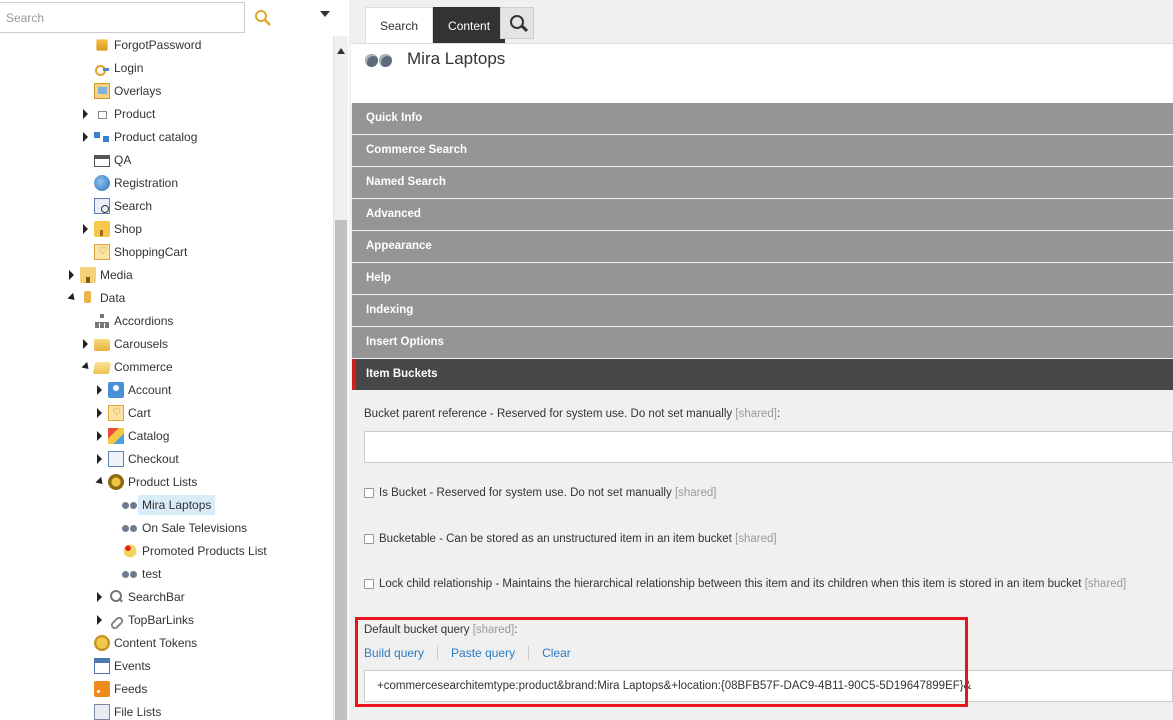 The image size is (1173, 720). Describe the element at coordinates (148, 183) in the screenshot. I see `tree-node-label: Registration` at that location.